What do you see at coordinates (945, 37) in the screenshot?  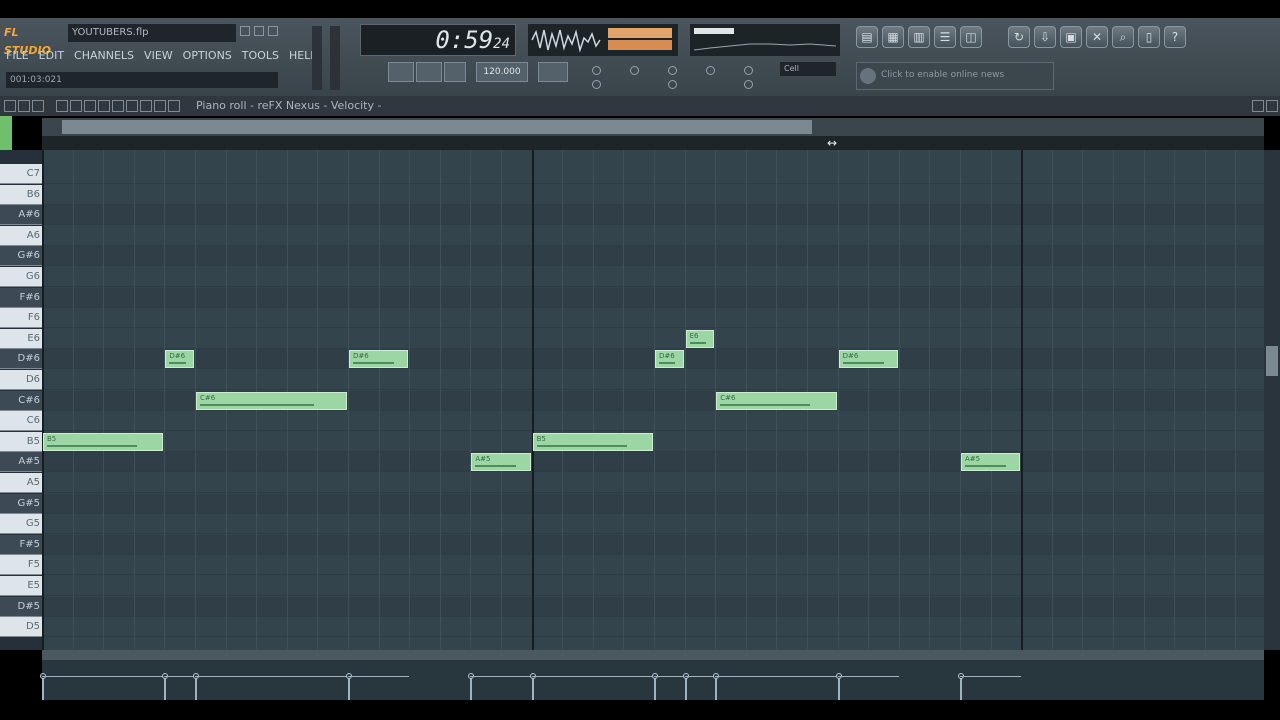 I see `browser-icon: ☰` at bounding box center [945, 37].